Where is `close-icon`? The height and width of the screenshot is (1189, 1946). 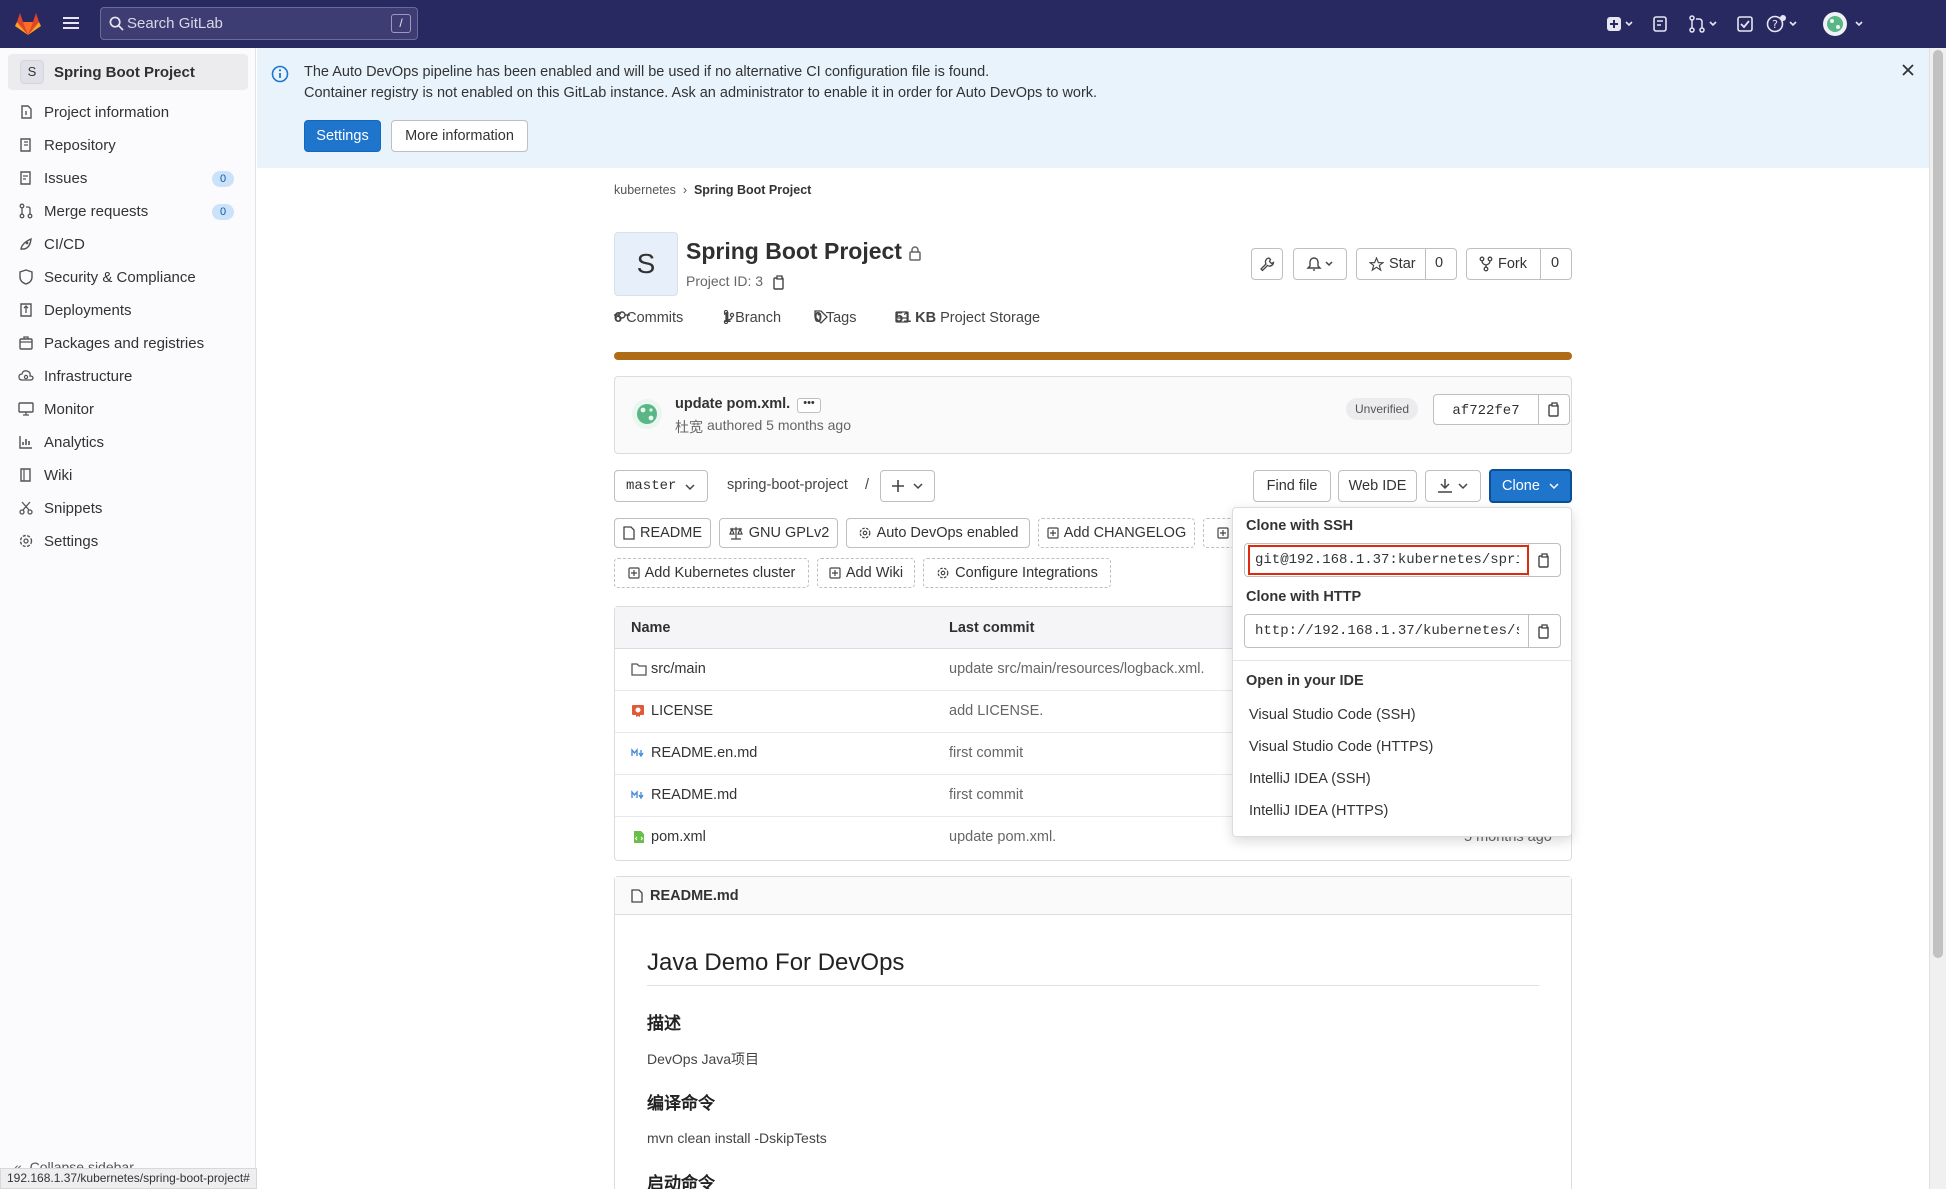 close-icon is located at coordinates (1908, 70).